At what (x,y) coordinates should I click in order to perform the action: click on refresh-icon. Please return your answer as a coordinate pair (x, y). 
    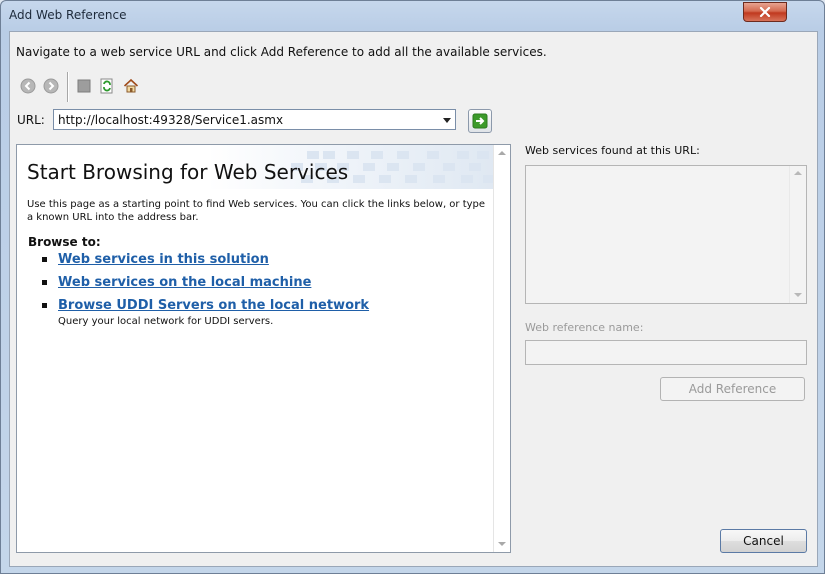
    Looking at the image, I should click on (106, 86).